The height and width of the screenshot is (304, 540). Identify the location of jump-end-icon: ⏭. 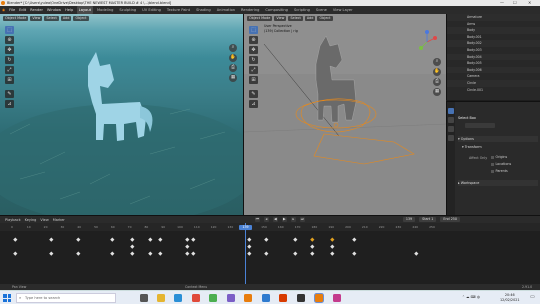
(302, 219).